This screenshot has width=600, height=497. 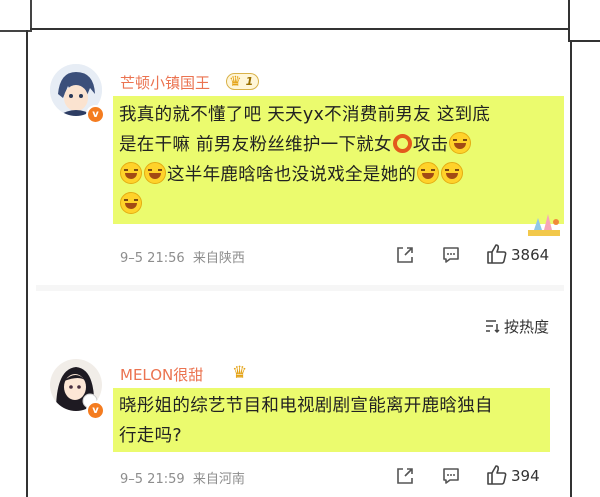 I want to click on comment-line: 我真的就不懂了吧 天天yx不消费前男友 这到底, so click(x=305, y=115).